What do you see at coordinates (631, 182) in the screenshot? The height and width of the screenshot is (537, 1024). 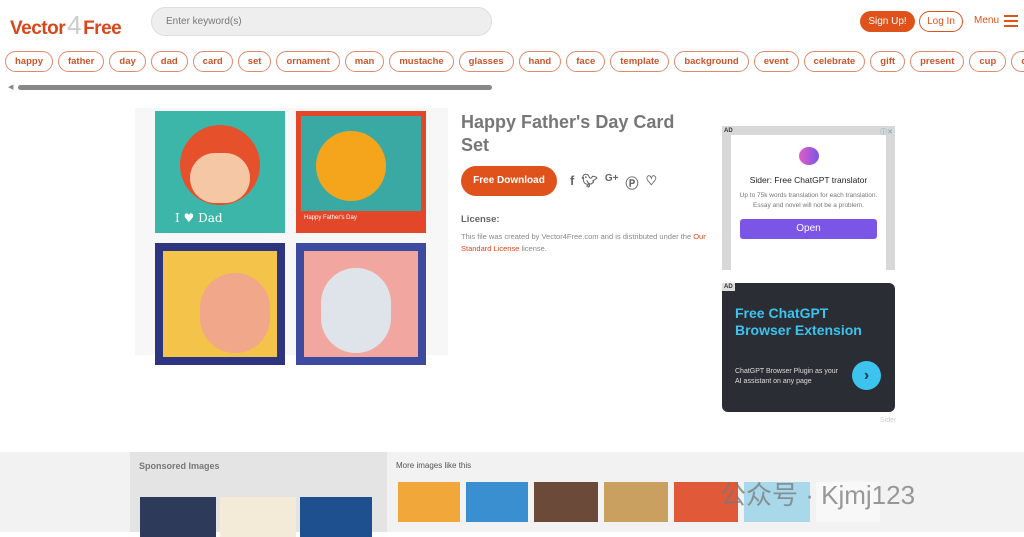 I see `pinterest-icon: Ⓟ` at bounding box center [631, 182].